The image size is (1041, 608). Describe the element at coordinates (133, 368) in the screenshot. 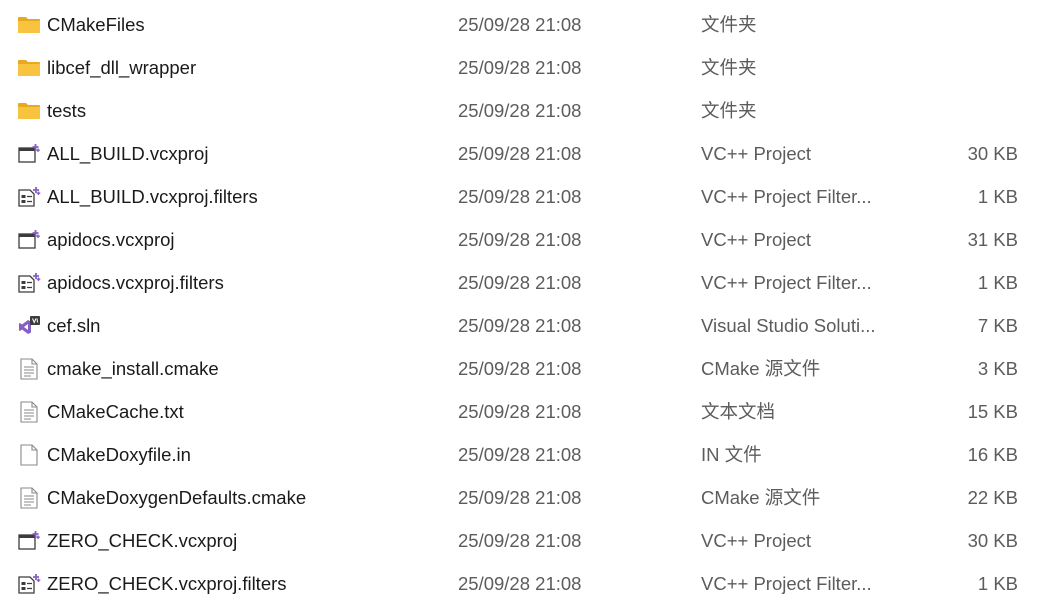

I see `file-name: cmake_install.cmake` at that location.